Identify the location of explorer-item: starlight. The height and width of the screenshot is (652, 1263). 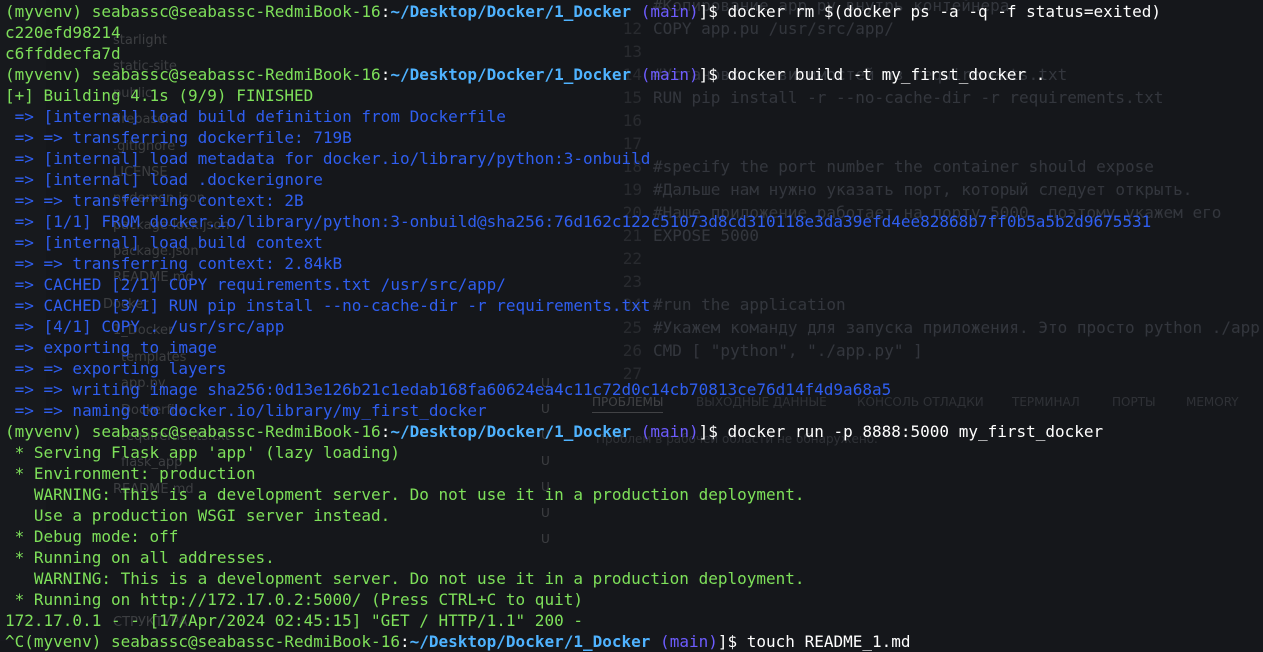
(140, 40).